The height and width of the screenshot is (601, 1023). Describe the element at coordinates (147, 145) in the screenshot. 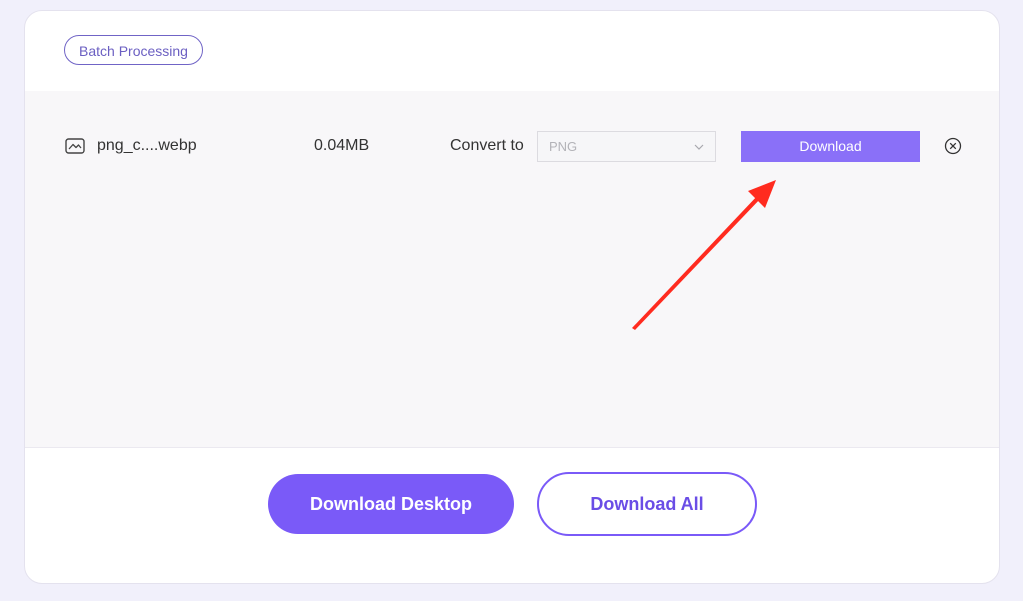

I see `file-name: png_c....webp` at that location.